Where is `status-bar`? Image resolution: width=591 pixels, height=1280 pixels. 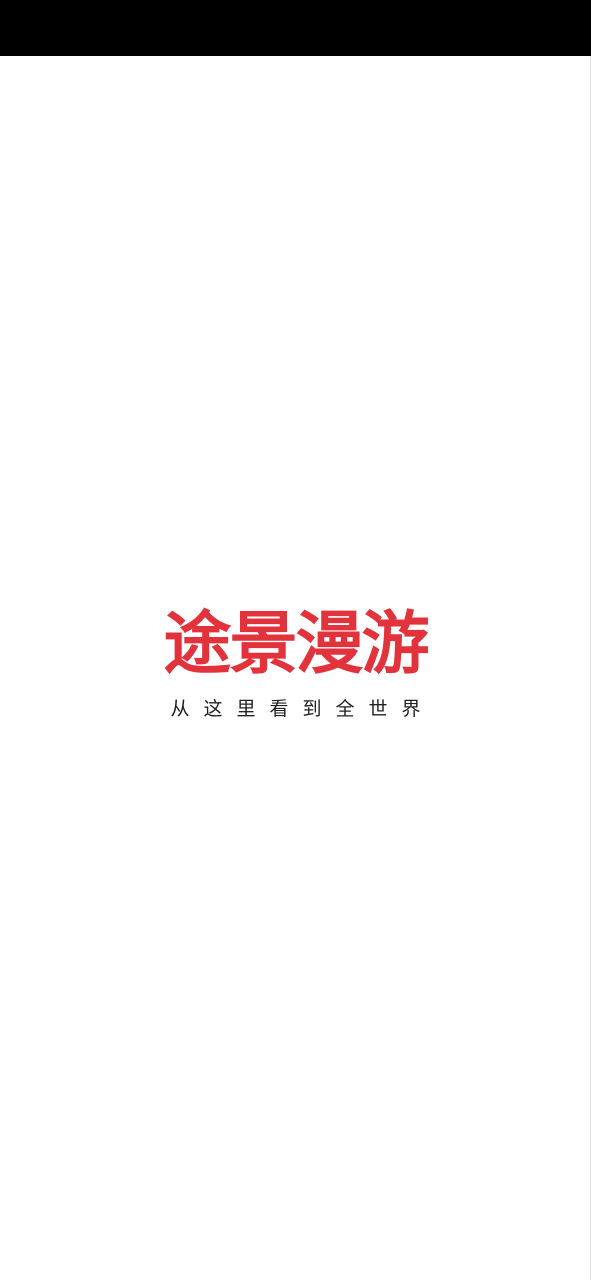 status-bar is located at coordinates (295, 28).